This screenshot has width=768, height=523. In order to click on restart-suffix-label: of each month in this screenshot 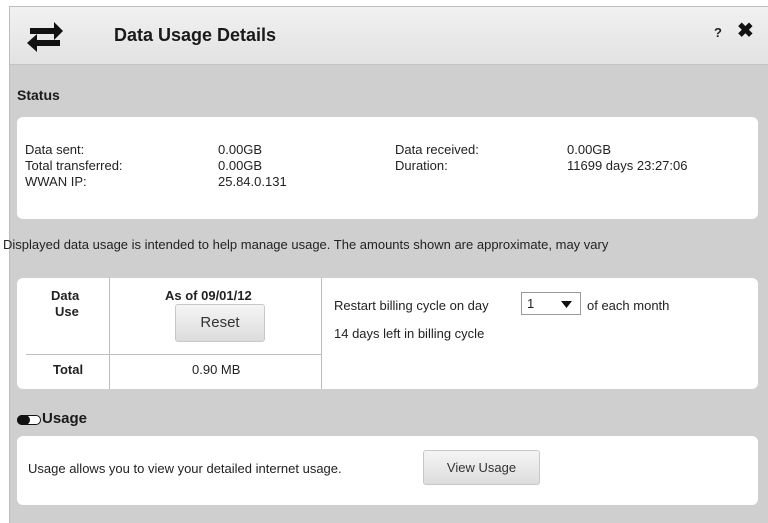, I will do `click(628, 305)`.